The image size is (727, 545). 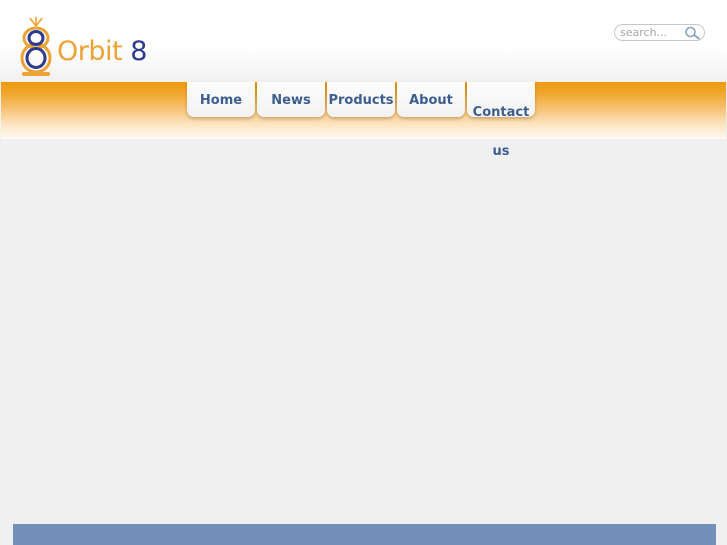 I want to click on footer-bar, so click(x=364, y=534).